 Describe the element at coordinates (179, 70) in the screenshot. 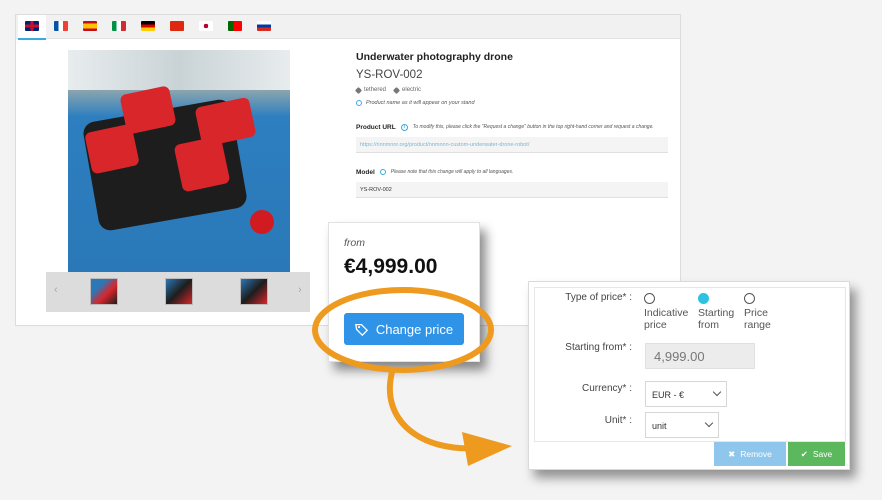

I see `photo-background` at that location.